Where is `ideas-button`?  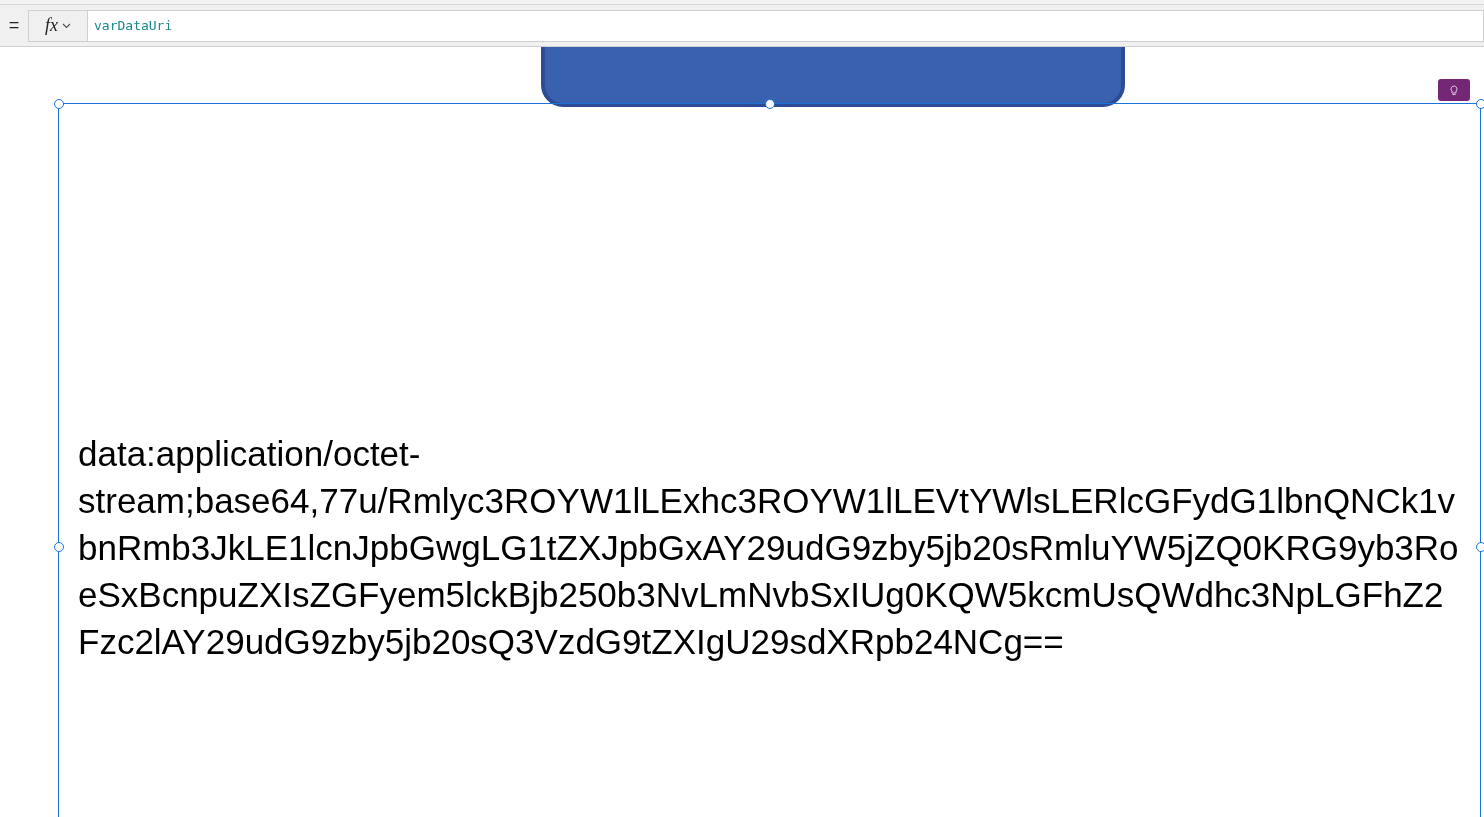
ideas-button is located at coordinates (1454, 90).